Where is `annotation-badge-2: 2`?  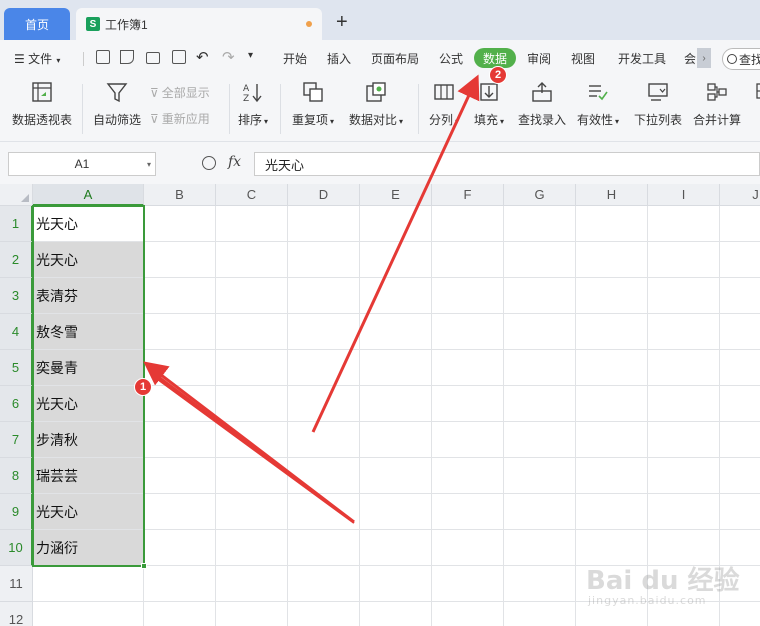
annotation-badge-2: 2 is located at coordinates (498, 75).